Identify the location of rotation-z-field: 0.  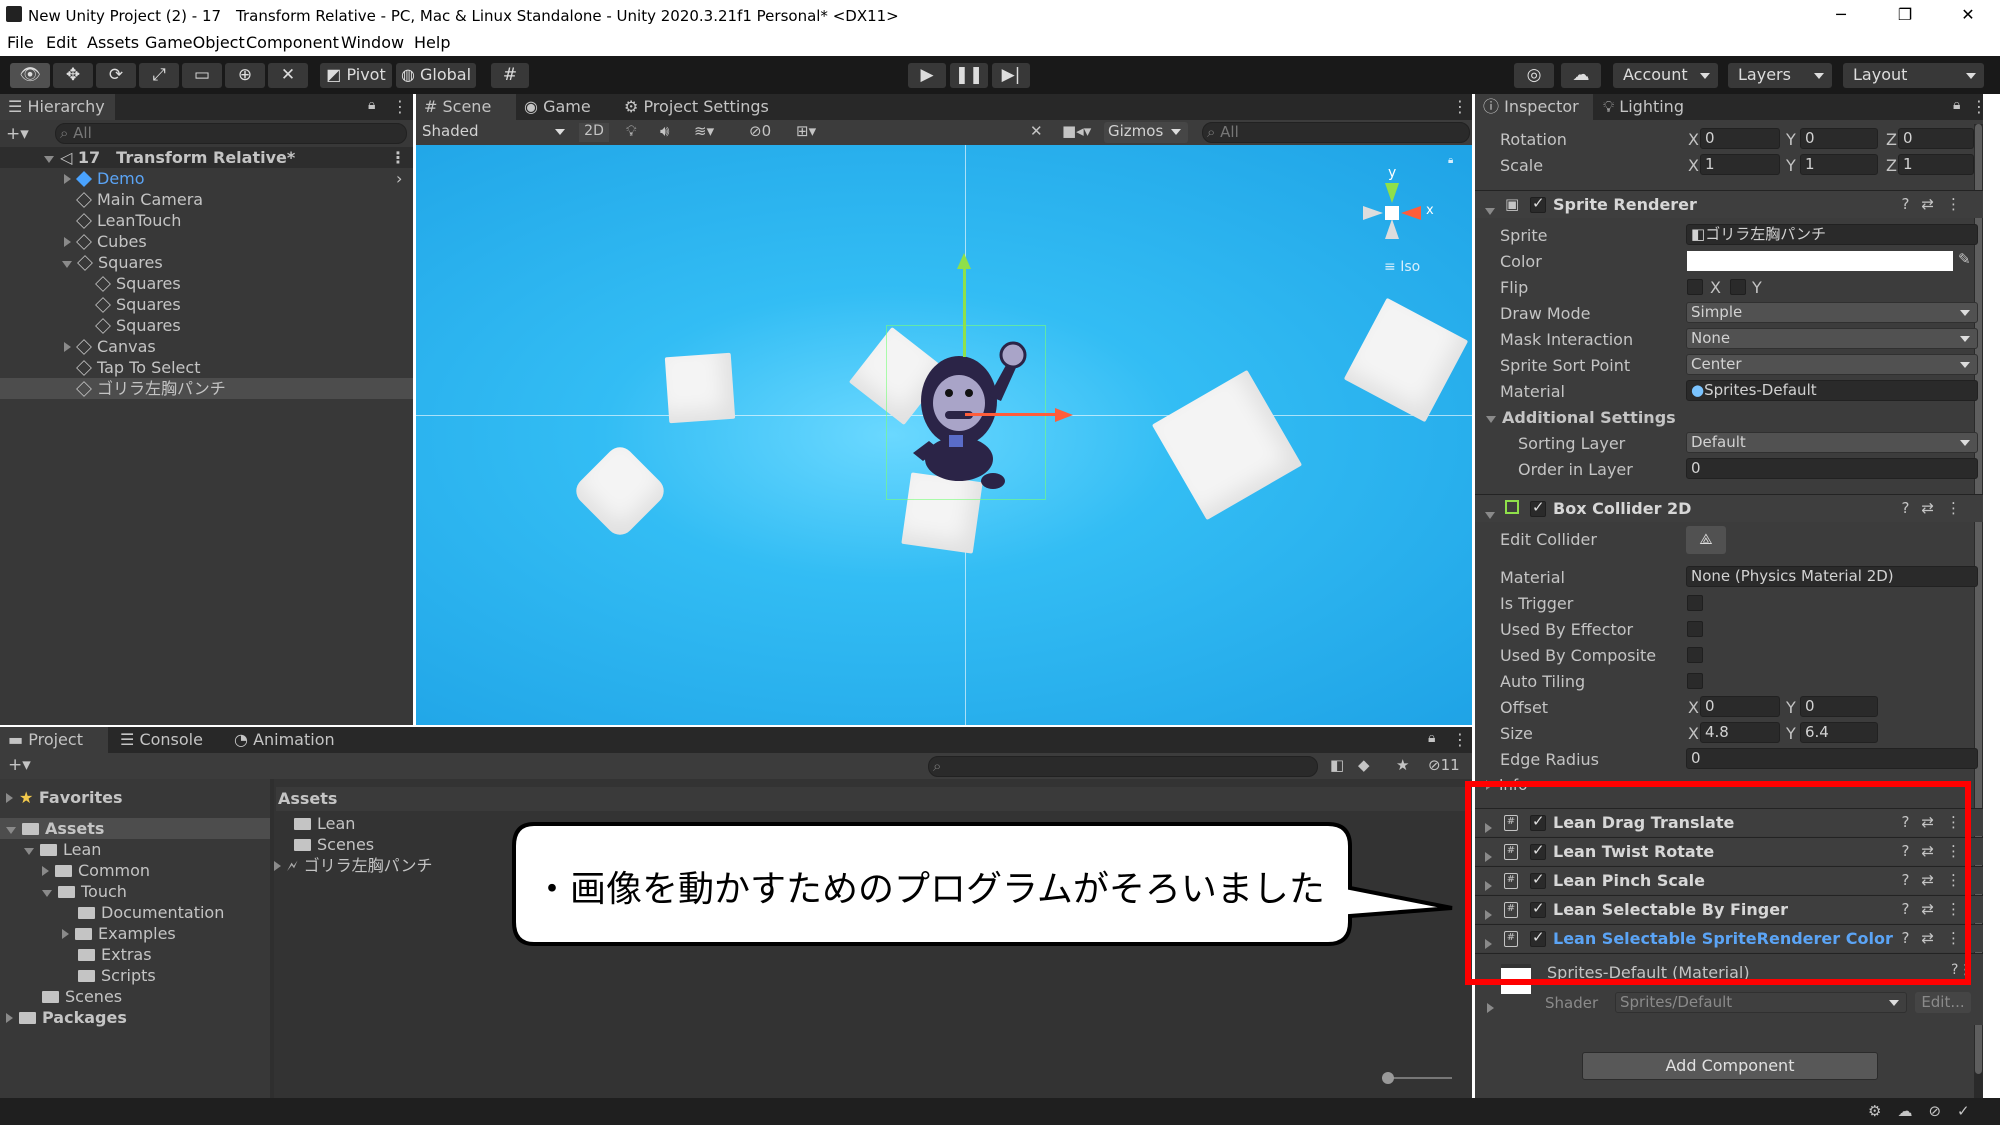
(1936, 138).